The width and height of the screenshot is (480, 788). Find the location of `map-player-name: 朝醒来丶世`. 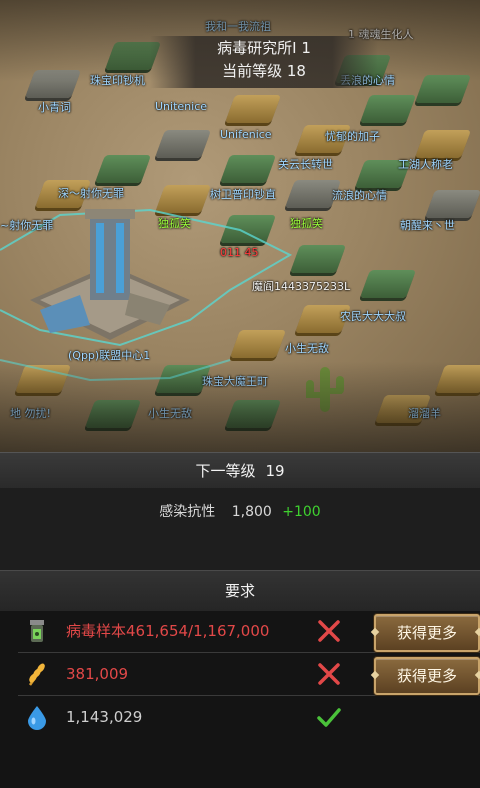

map-player-name: 朝醒来丶世 is located at coordinates (427, 225).